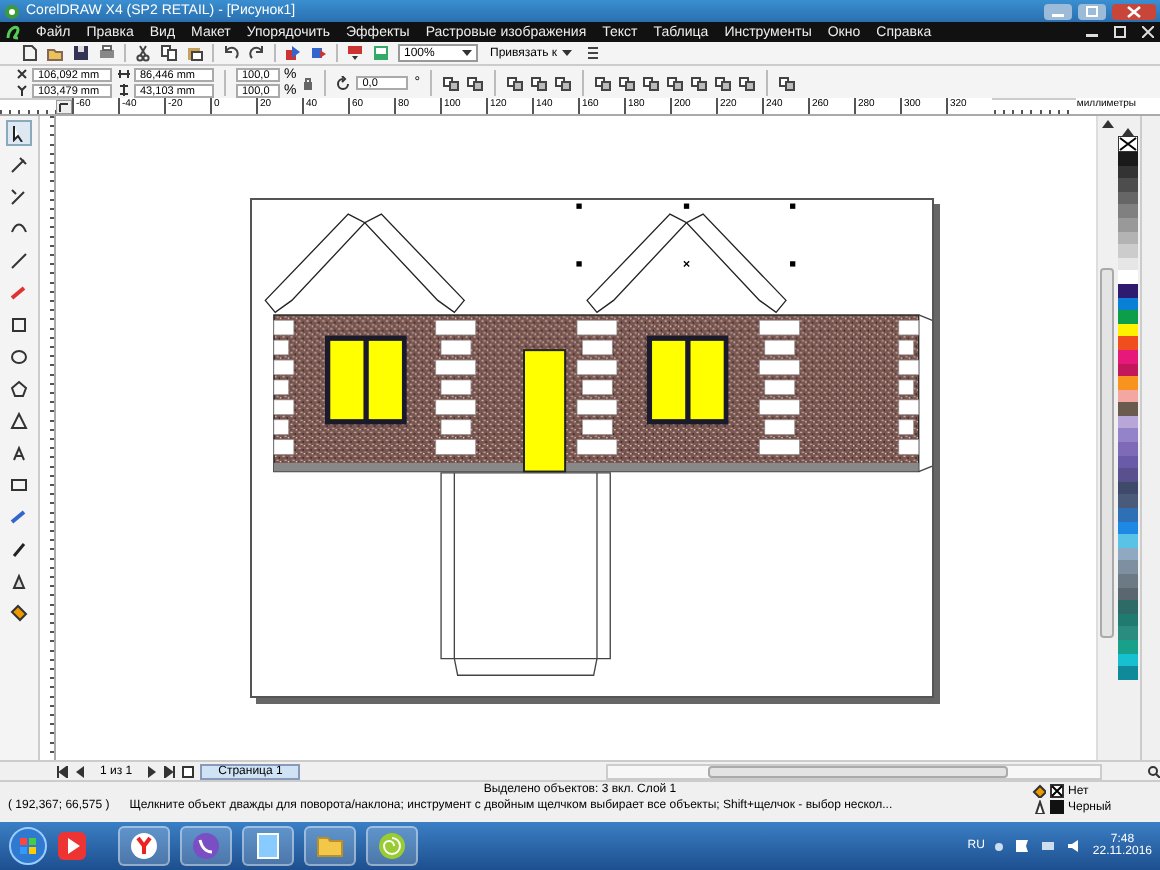 This screenshot has width=1160, height=870. I want to click on lock-icon, so click(308, 82).